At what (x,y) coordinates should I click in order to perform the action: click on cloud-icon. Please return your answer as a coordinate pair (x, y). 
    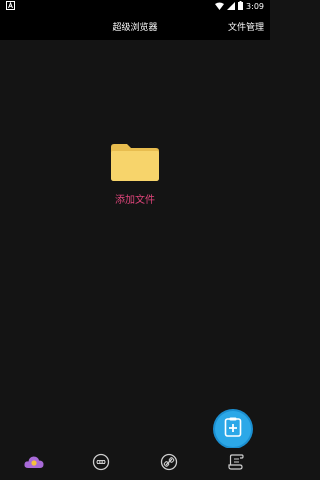
    Looking at the image, I should click on (34, 464).